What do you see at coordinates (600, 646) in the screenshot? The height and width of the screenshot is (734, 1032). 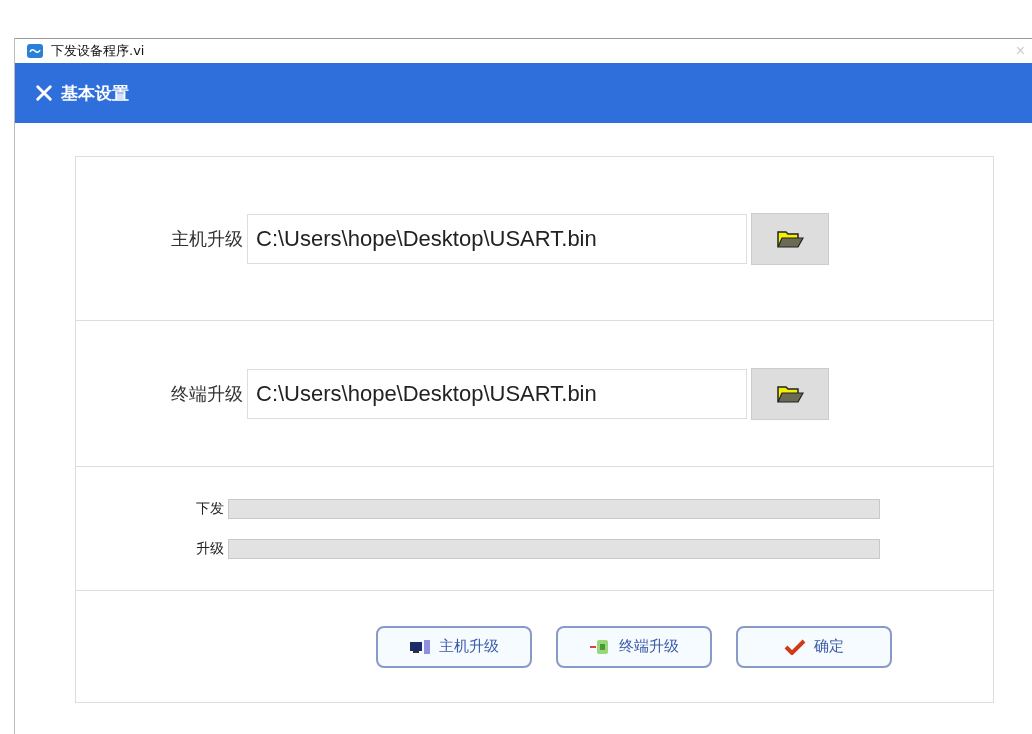 I see `device-icon` at bounding box center [600, 646].